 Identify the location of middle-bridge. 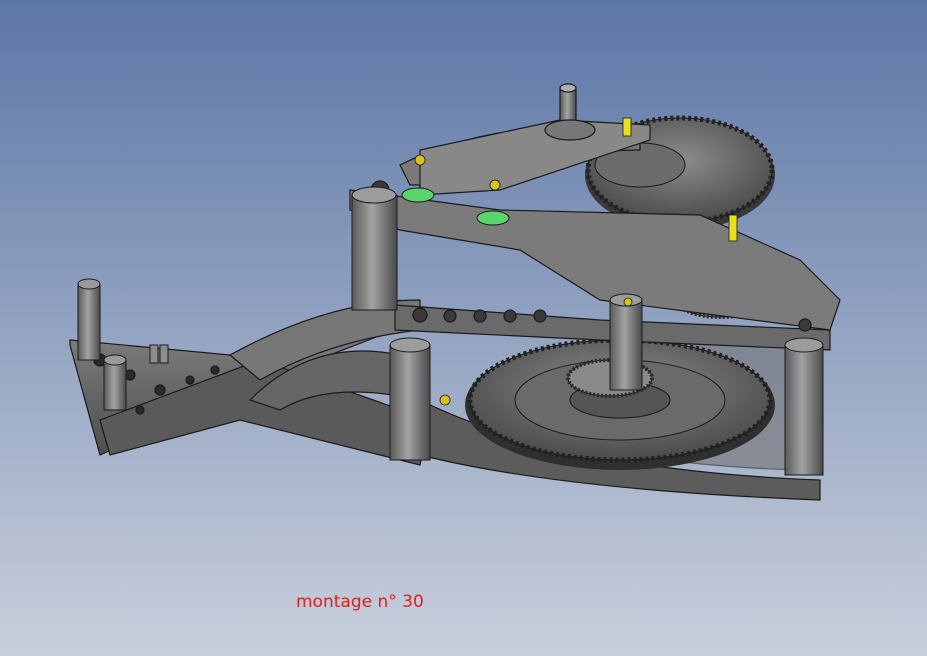
(595, 265).